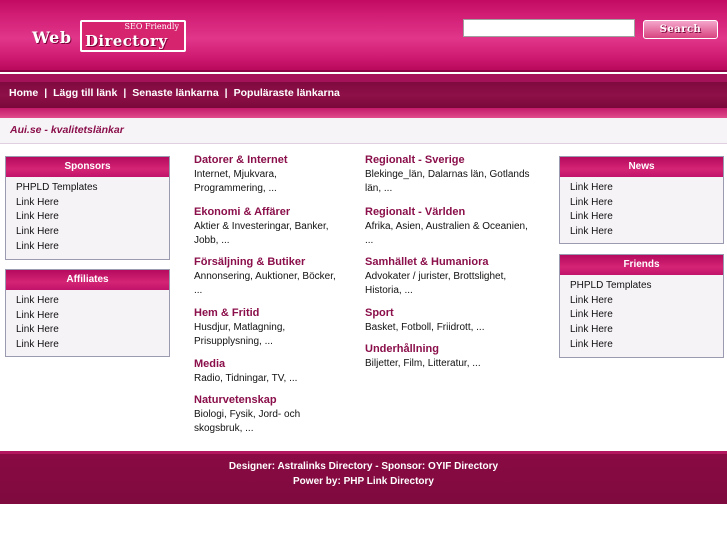 This screenshot has height=545, width=727. What do you see at coordinates (269, 160) in the screenshot?
I see `category-title: Datorer & Internet` at bounding box center [269, 160].